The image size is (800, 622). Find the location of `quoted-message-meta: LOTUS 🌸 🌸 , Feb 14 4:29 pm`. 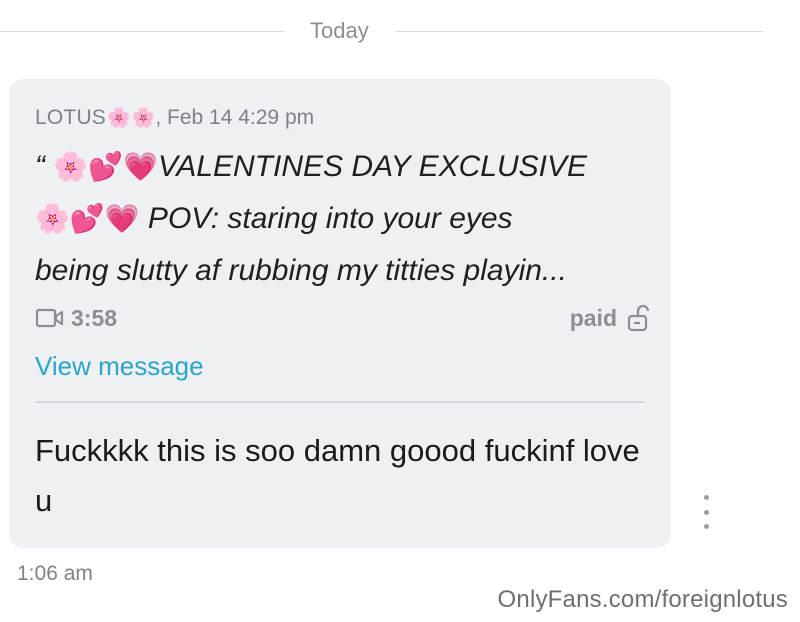

quoted-message-meta: LOTUS 🌸 🌸 , Feb 14 4:29 pm is located at coordinates (345, 118).